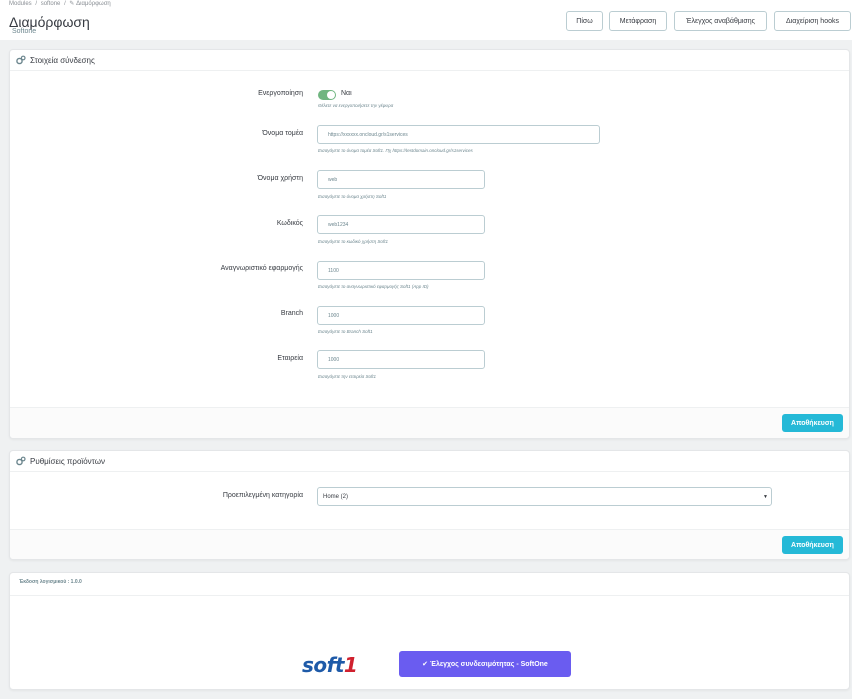 This screenshot has height=699, width=852. What do you see at coordinates (401, 315) in the screenshot?
I see `branch-input: 1000` at bounding box center [401, 315].